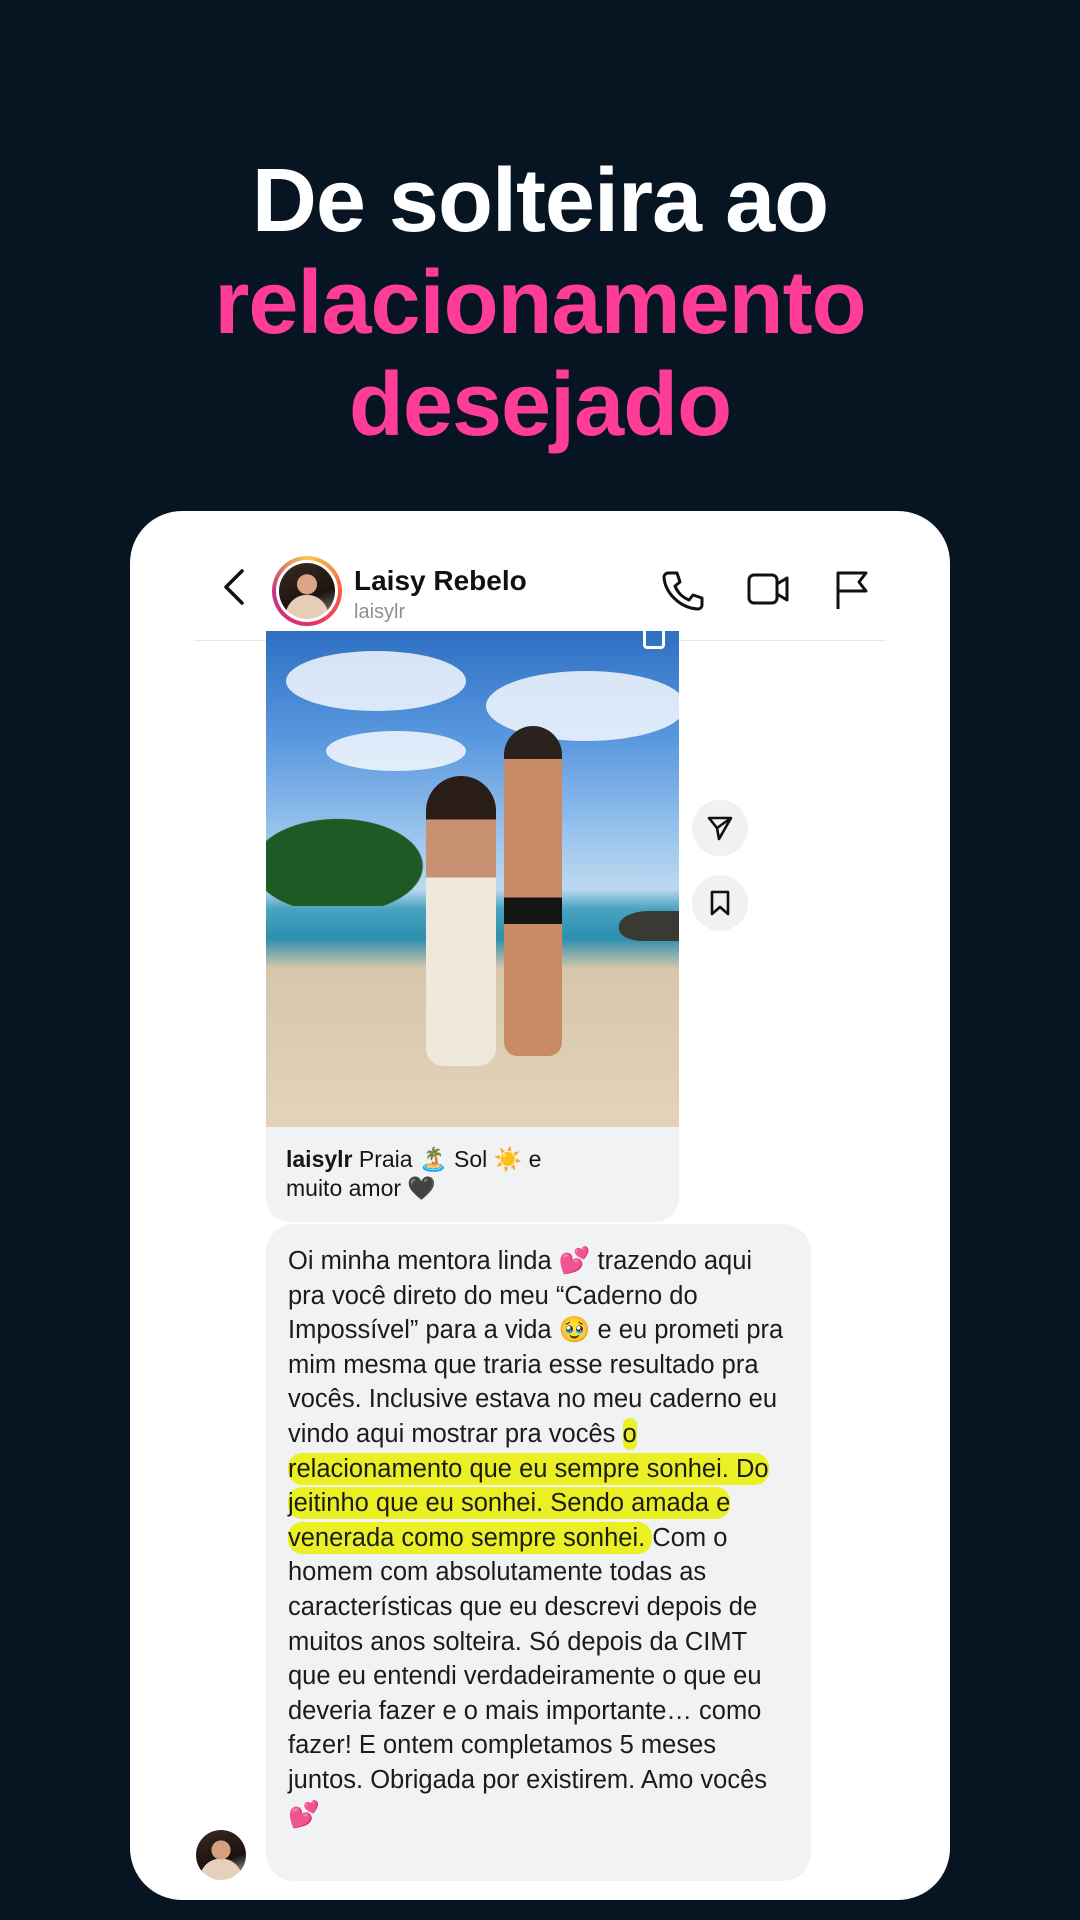  Describe the element at coordinates (540, 201) in the screenshot. I see `headline-line-1: De solteira ao` at that location.